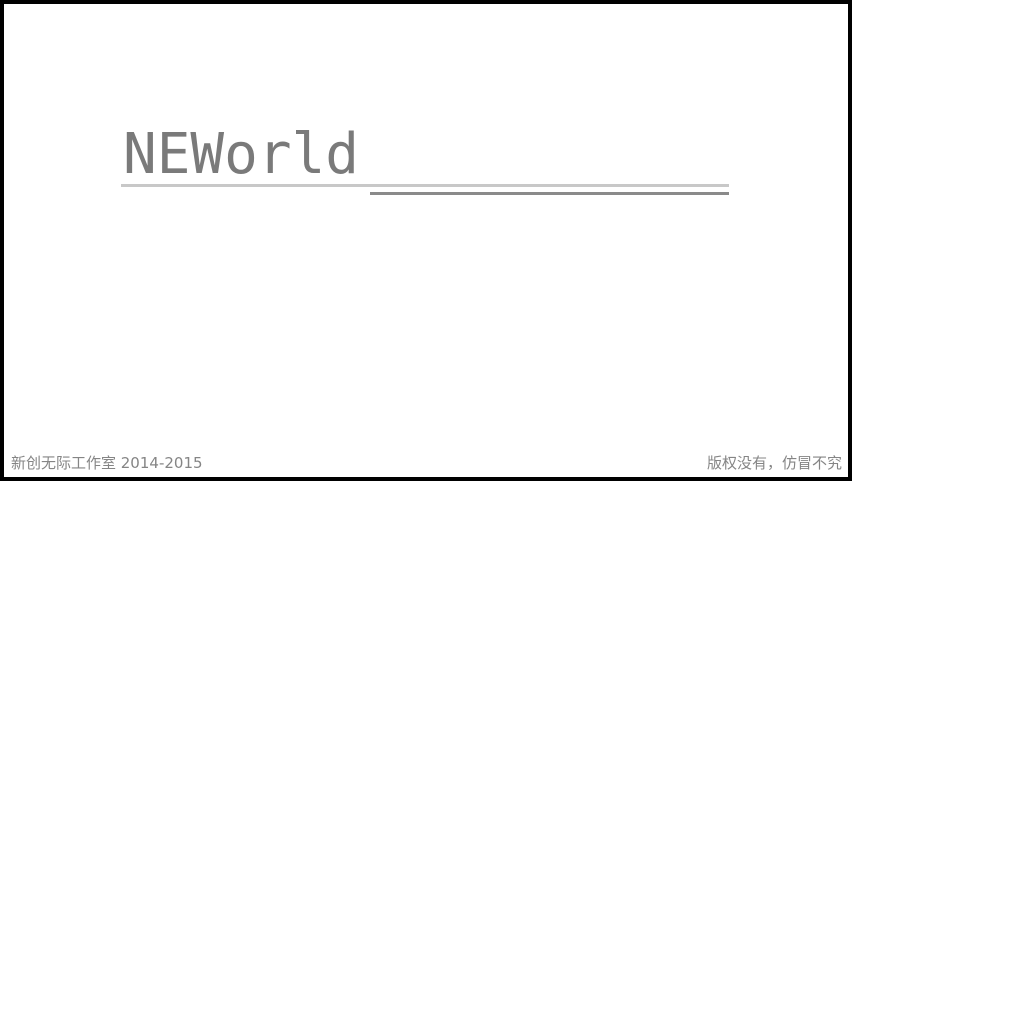 Image resolution: width=1024 pixels, height=1024 pixels. What do you see at coordinates (241, 154) in the screenshot?
I see `app-title: NEWorld` at bounding box center [241, 154].